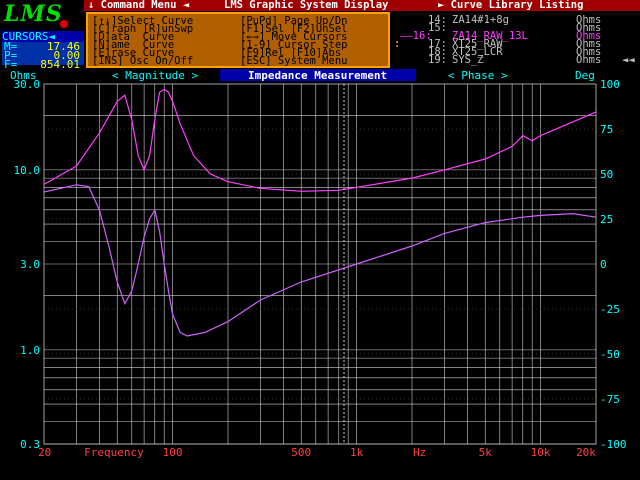 The height and width of the screenshot is (480, 640). Describe the element at coordinates (610, 84) in the screenshot. I see `y-right-tick-label: 100` at that location.